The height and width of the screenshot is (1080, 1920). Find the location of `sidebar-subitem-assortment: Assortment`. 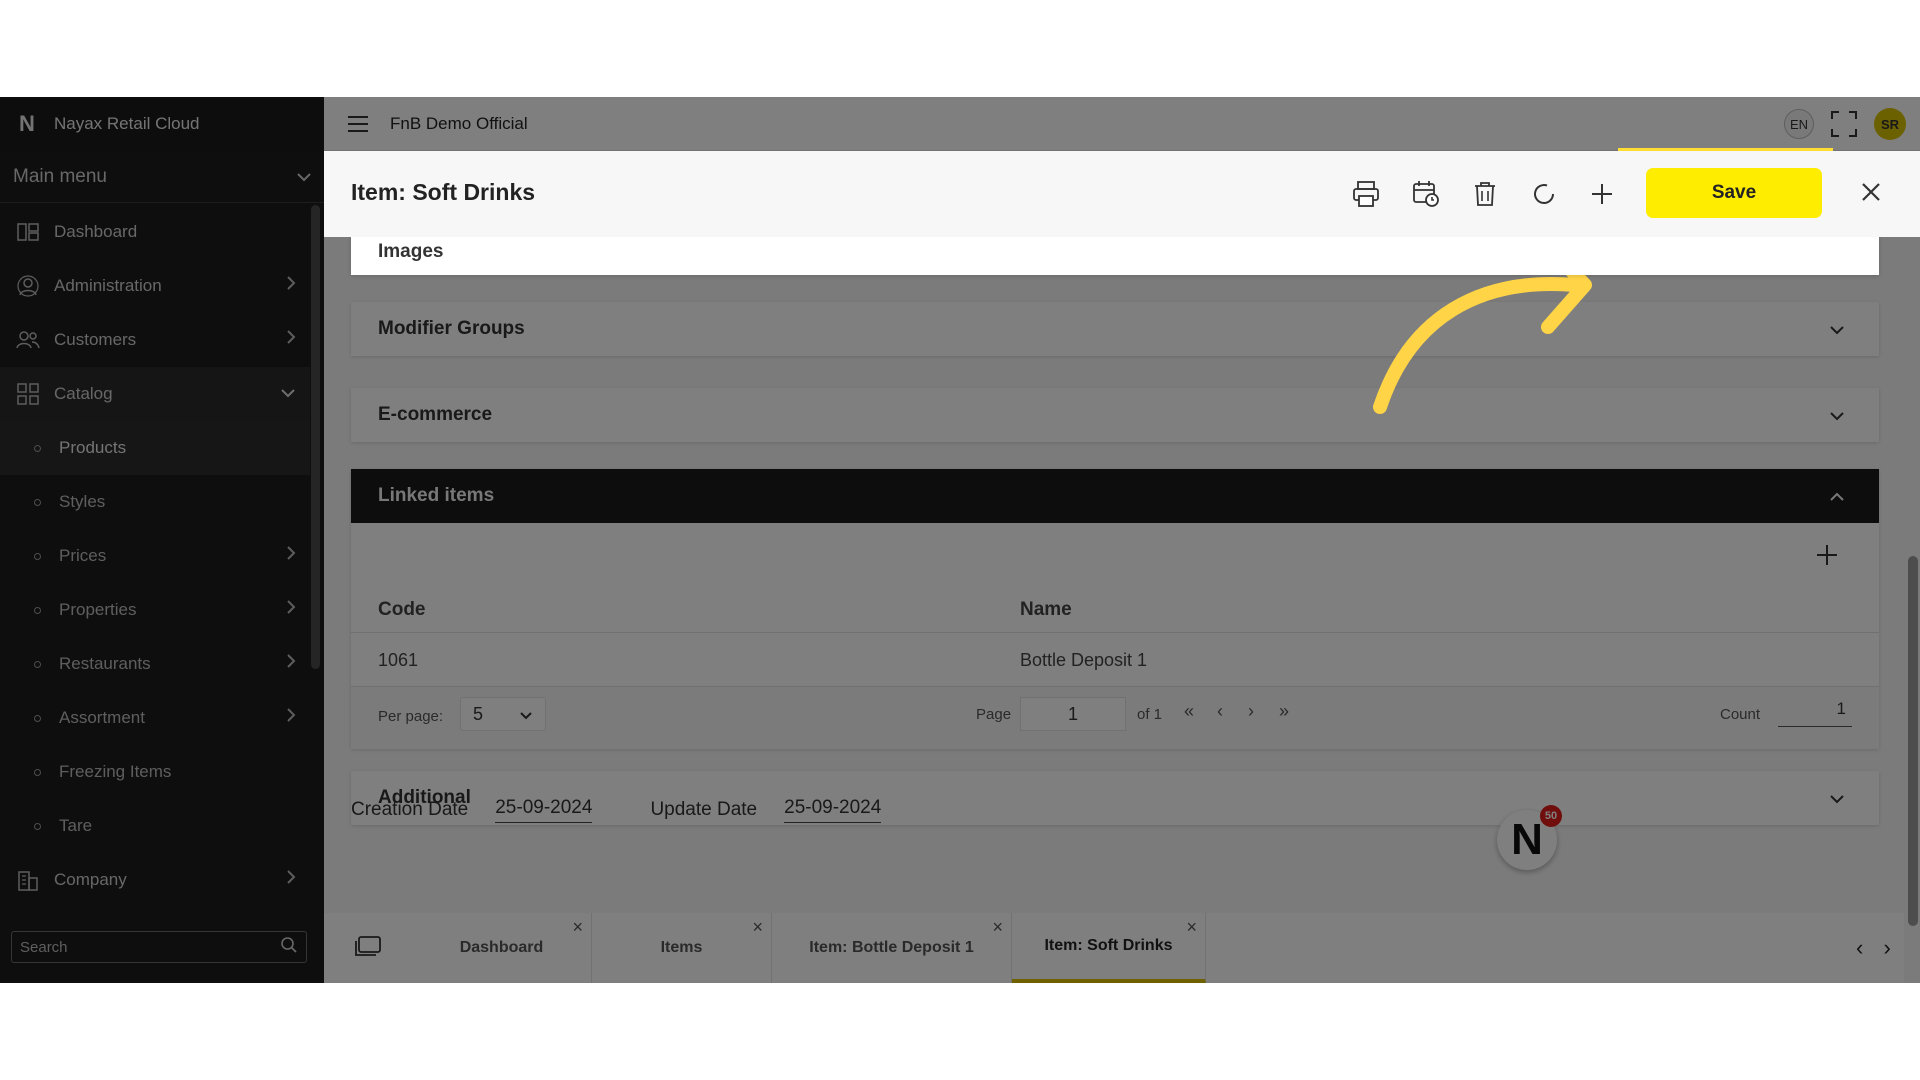

sidebar-subitem-assortment: Assortment is located at coordinates (155, 718).